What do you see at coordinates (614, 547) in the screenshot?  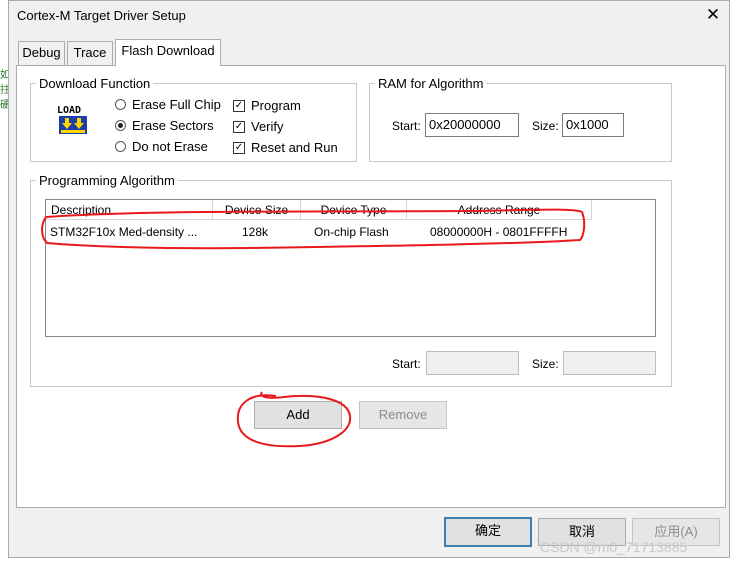 I see `watermark: CSDN @m0_71713885` at bounding box center [614, 547].